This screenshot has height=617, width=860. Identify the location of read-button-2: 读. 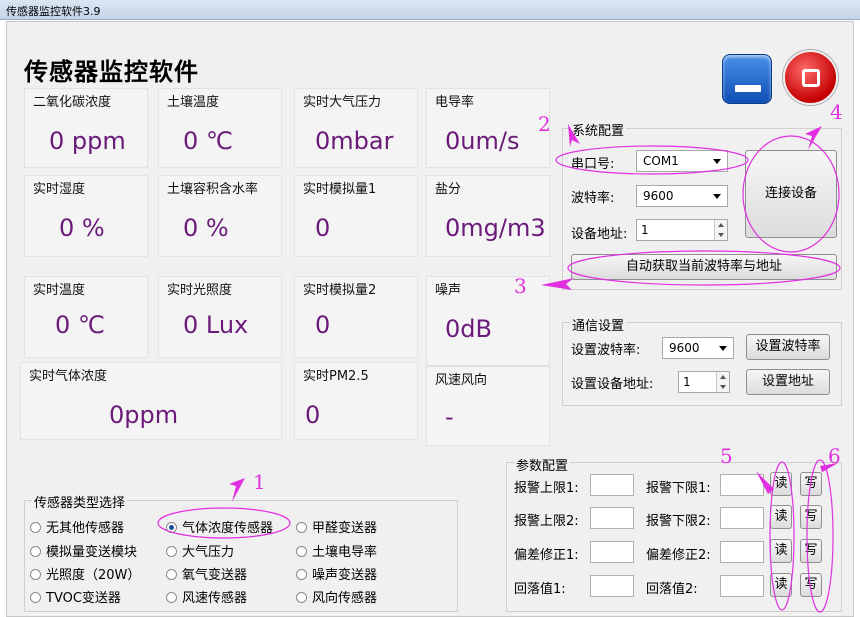
(781, 517).